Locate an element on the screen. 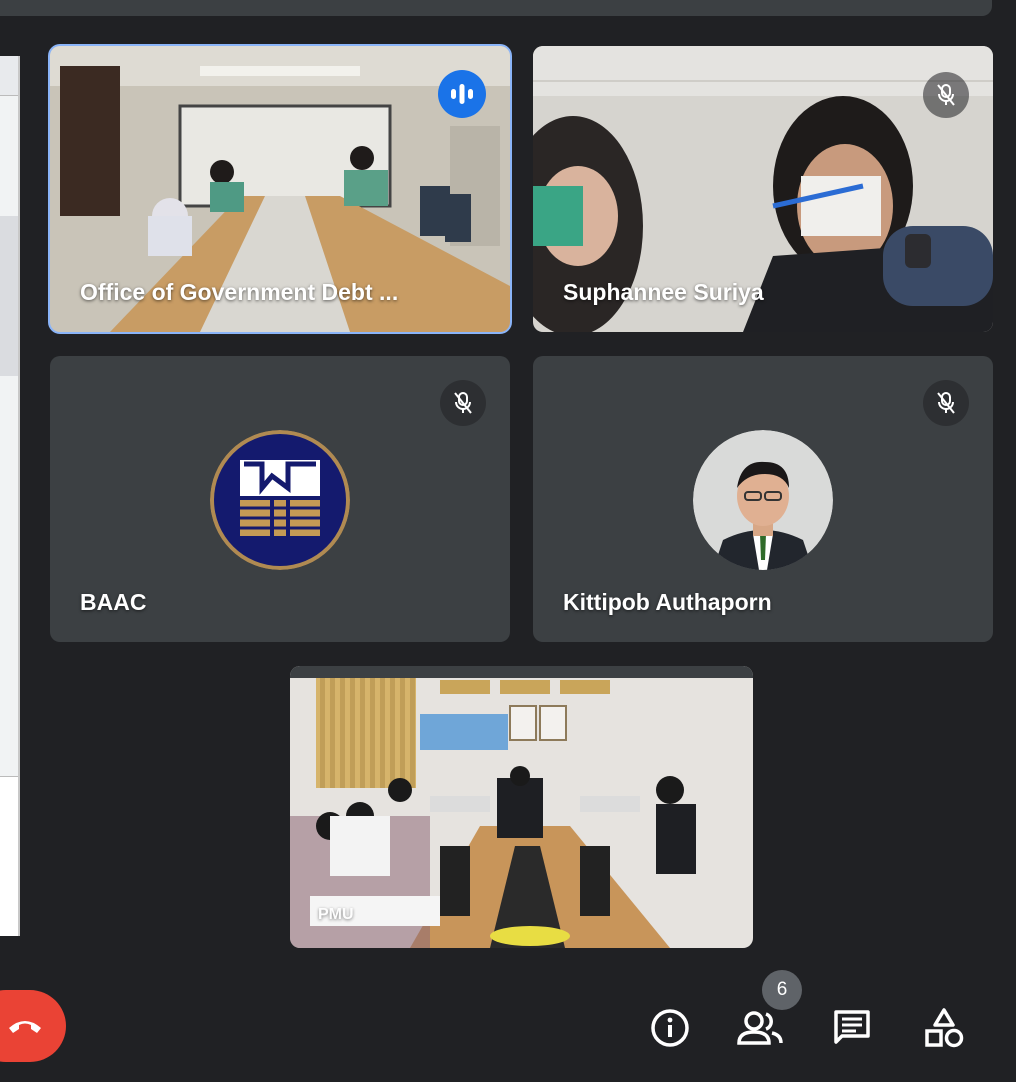 Image resolution: width=1016 pixels, height=1082 pixels. baac-logo-avatar is located at coordinates (280, 500).